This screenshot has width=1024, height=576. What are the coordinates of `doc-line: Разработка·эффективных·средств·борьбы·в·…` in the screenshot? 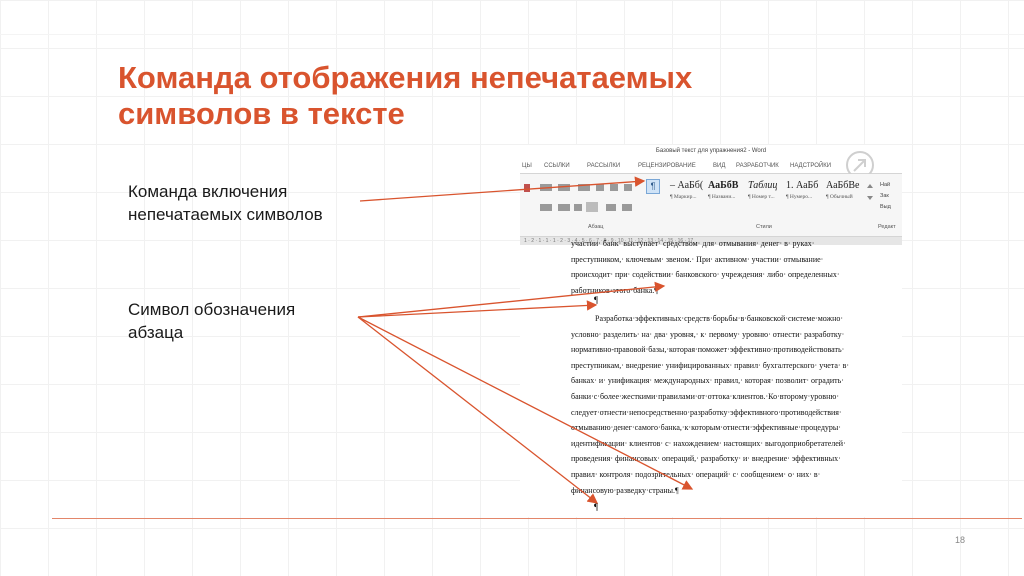 It's located at (719, 318).